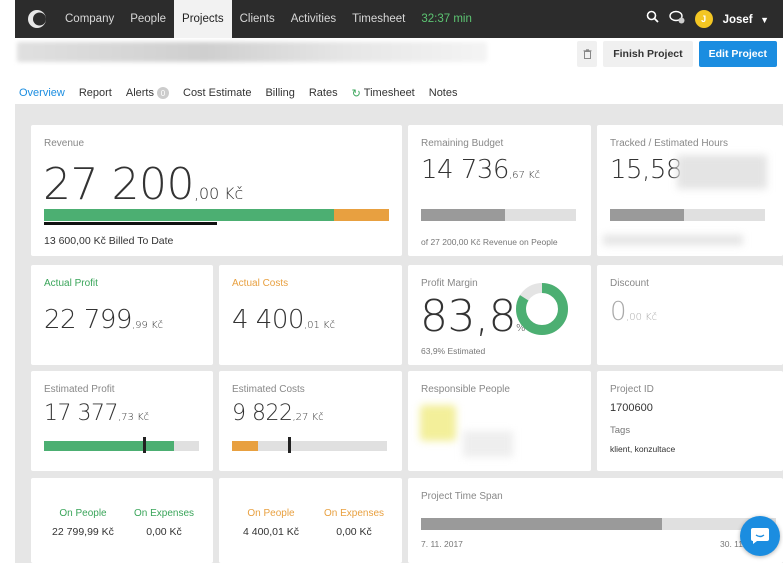 This screenshot has width=783, height=563. Describe the element at coordinates (449, 283) in the screenshot. I see `profit-margin-label: Profit Margin` at that location.